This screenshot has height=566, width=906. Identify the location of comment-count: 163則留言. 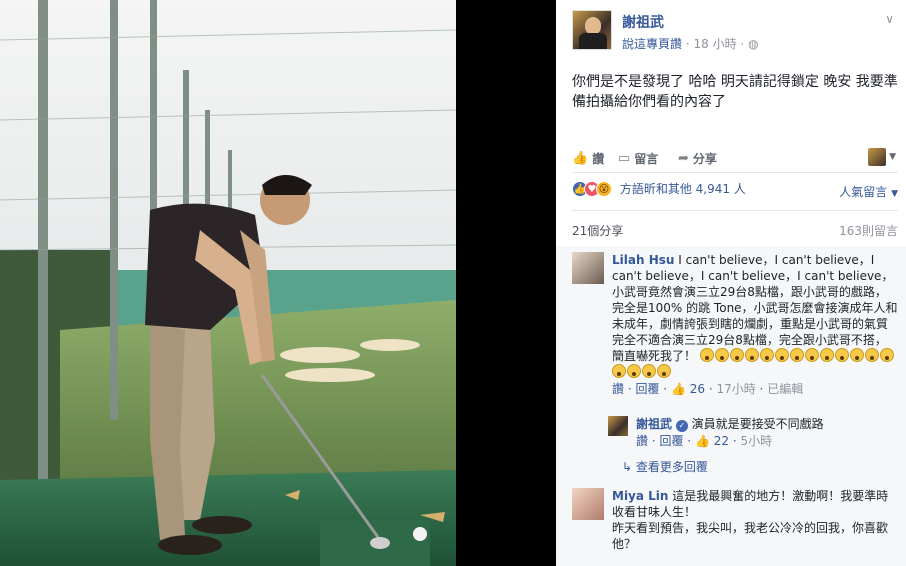
(868, 230).